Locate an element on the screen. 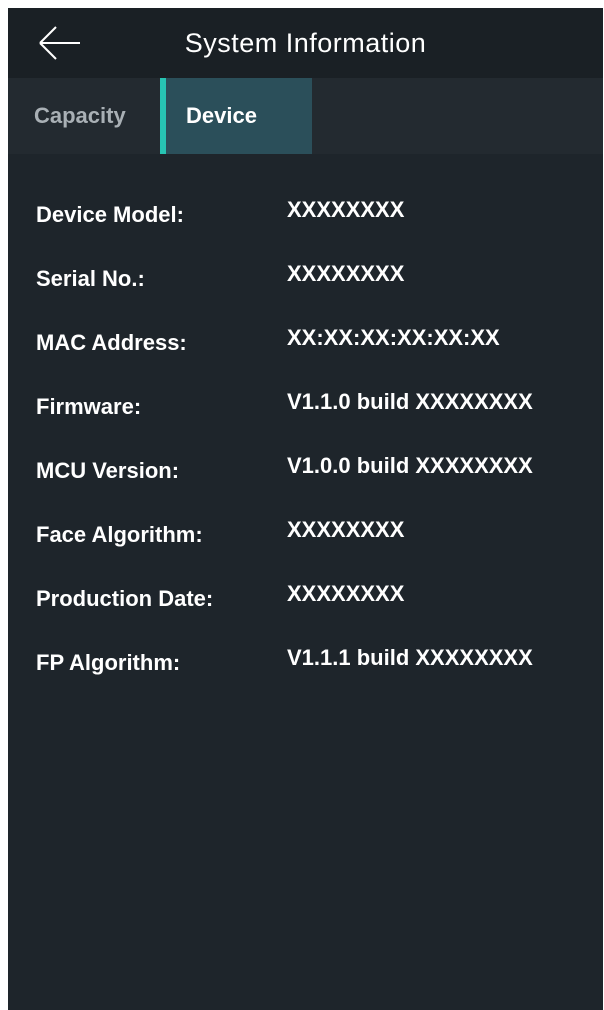 Image resolution: width=604 pixels, height=1010 pixels. tab-bar: Capacity Device is located at coordinates (305, 116).